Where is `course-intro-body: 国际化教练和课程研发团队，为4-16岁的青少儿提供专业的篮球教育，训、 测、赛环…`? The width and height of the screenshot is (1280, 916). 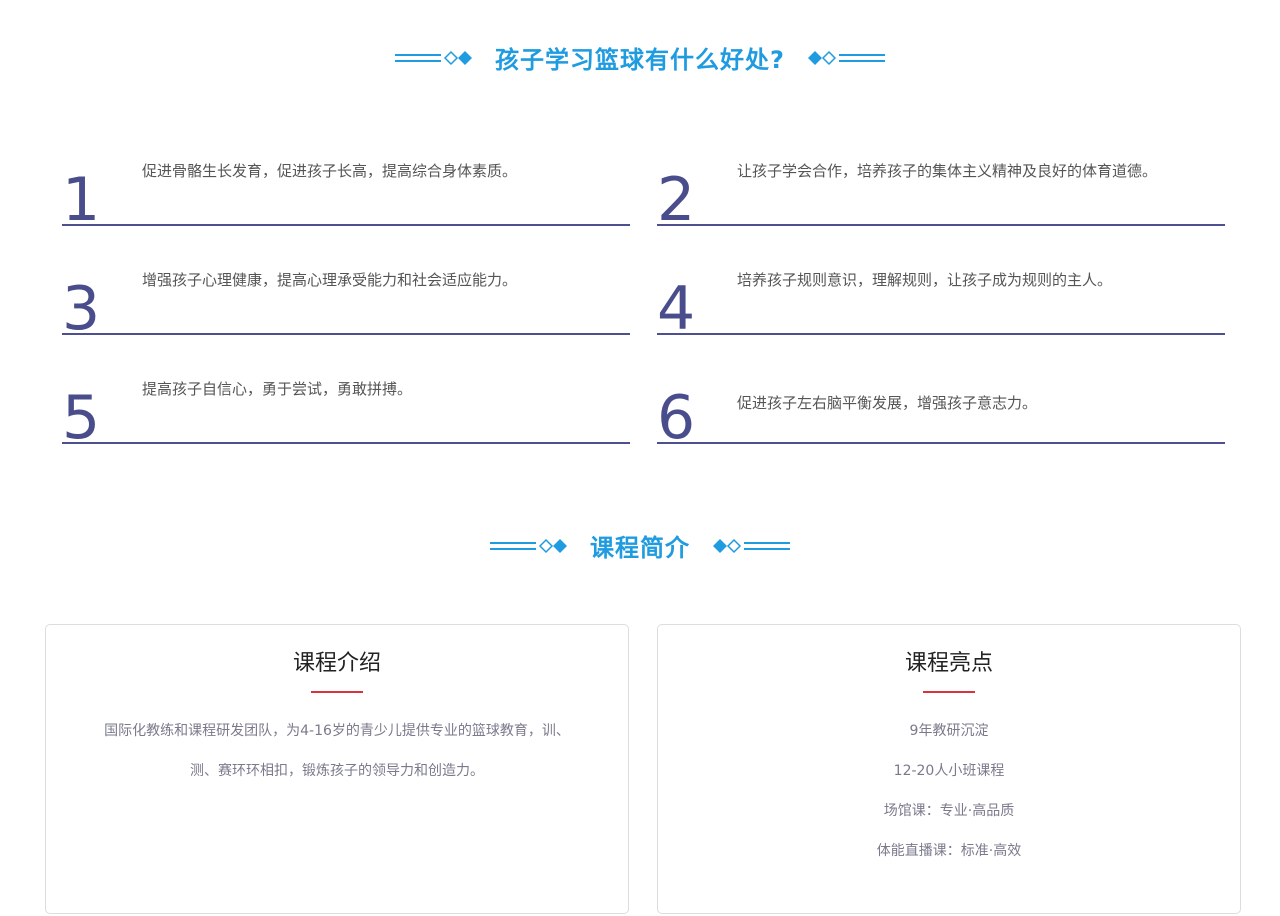
course-intro-body: 国际化教练和课程研发团队，为4-16岁的青少儿提供专业的篮球教育，训、 测、赛环… is located at coordinates (337, 751).